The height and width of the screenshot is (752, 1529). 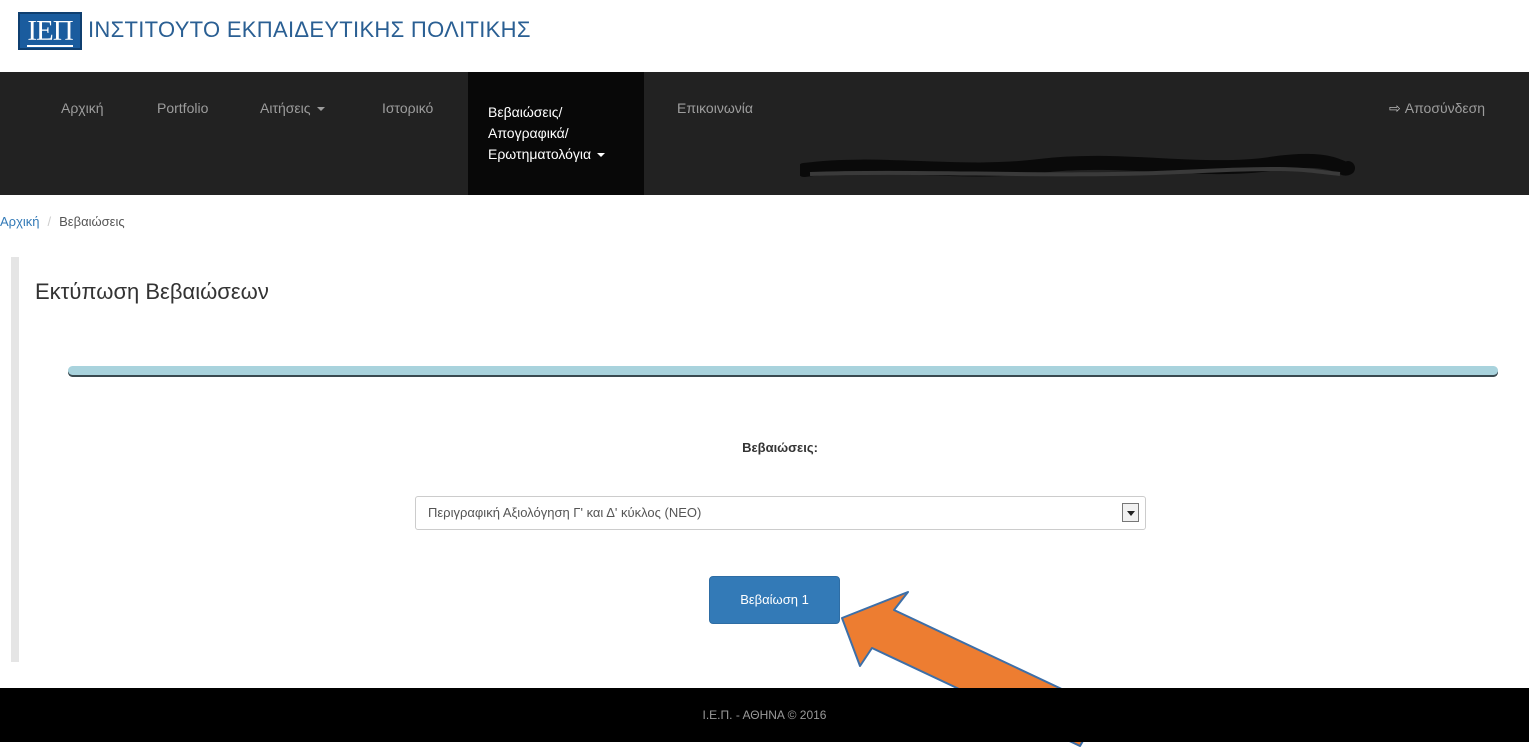 I want to click on breadcrumb-current: Βεβαιώσεις, so click(x=92, y=221).